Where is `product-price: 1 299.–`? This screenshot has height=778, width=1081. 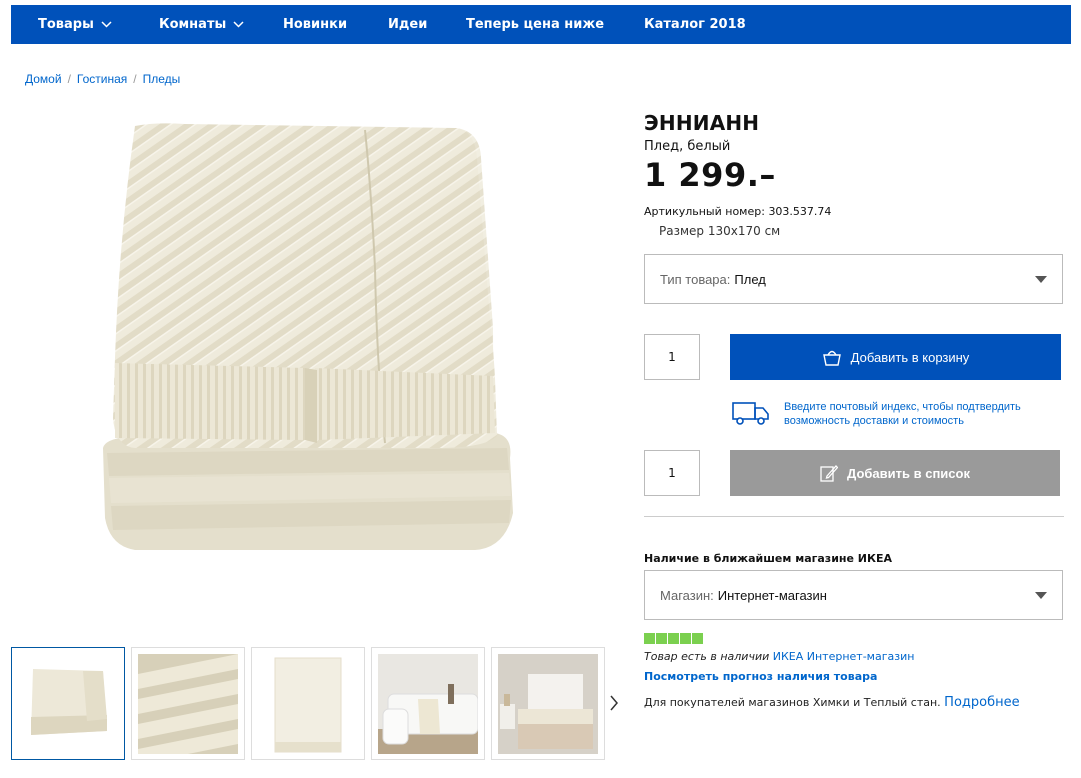
product-price: 1 299.– is located at coordinates (710, 175).